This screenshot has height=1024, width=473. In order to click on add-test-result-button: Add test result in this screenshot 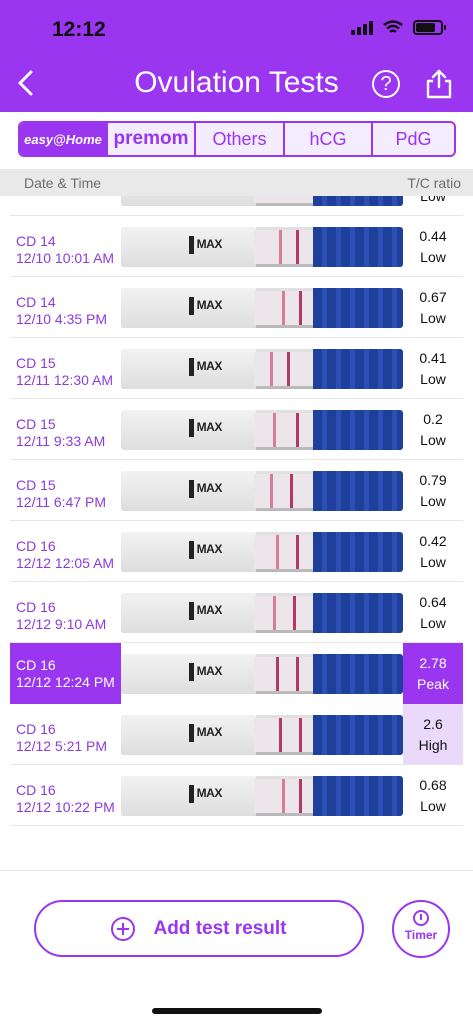, I will do `click(199, 928)`.